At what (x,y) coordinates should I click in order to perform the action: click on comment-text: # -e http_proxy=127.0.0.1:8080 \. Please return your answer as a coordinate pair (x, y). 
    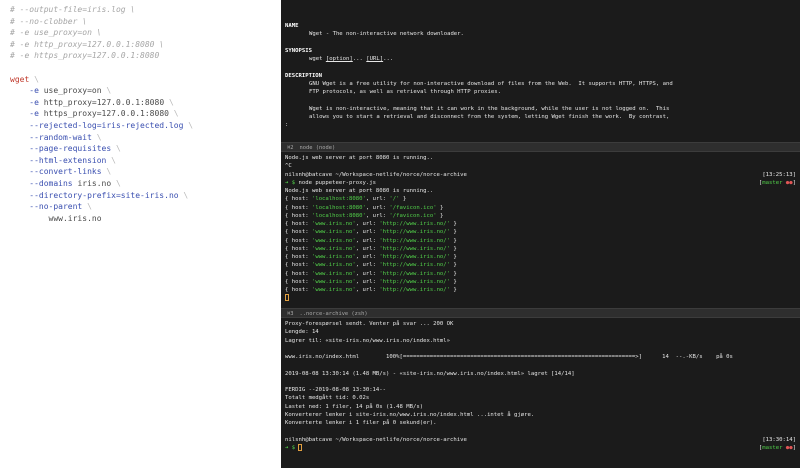
    Looking at the image, I should click on (87, 44).